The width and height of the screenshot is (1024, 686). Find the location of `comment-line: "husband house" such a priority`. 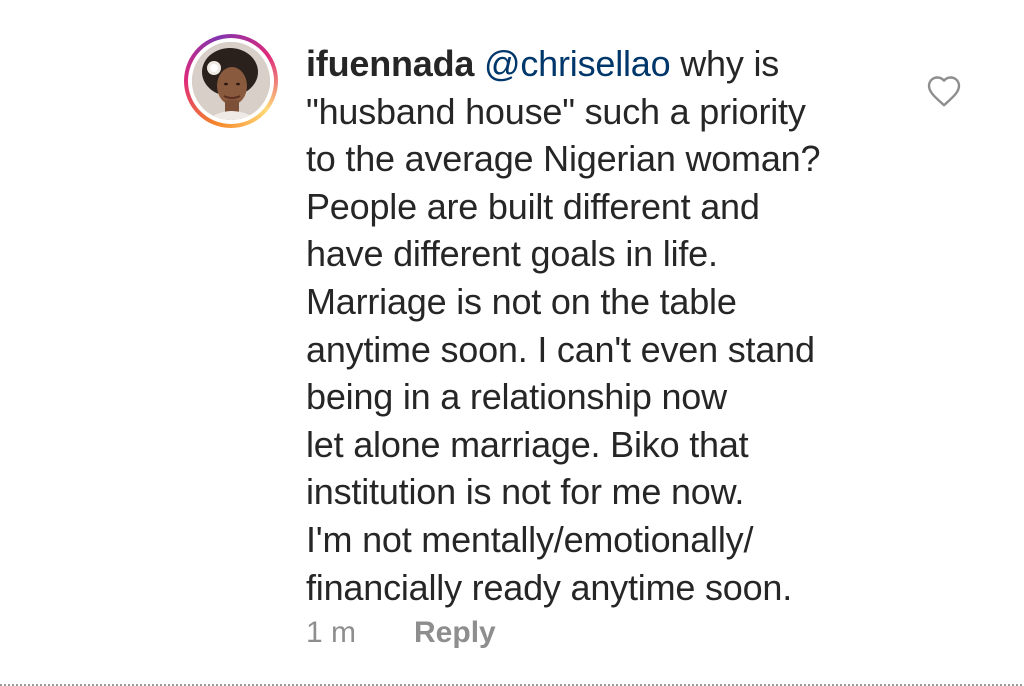

comment-line: "husband house" such a priority is located at coordinates (556, 111).